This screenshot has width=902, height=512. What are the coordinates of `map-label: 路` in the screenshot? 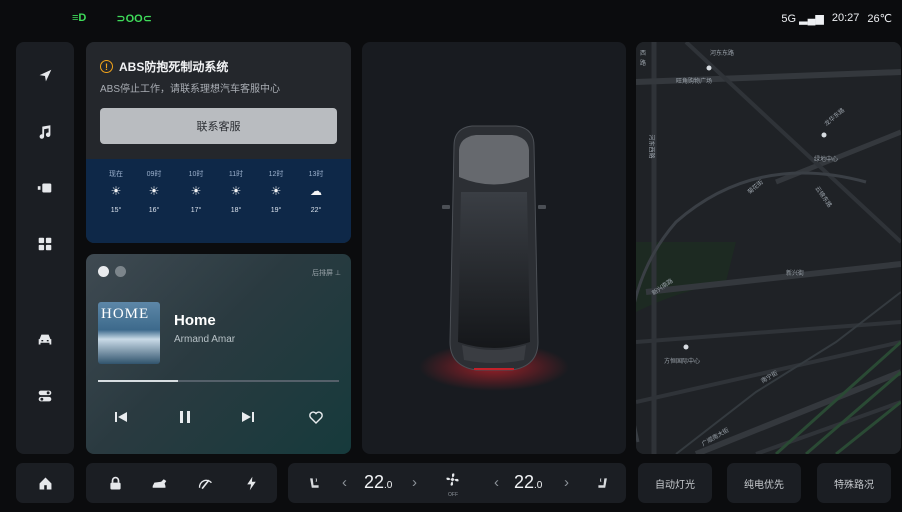 It's located at (643, 64).